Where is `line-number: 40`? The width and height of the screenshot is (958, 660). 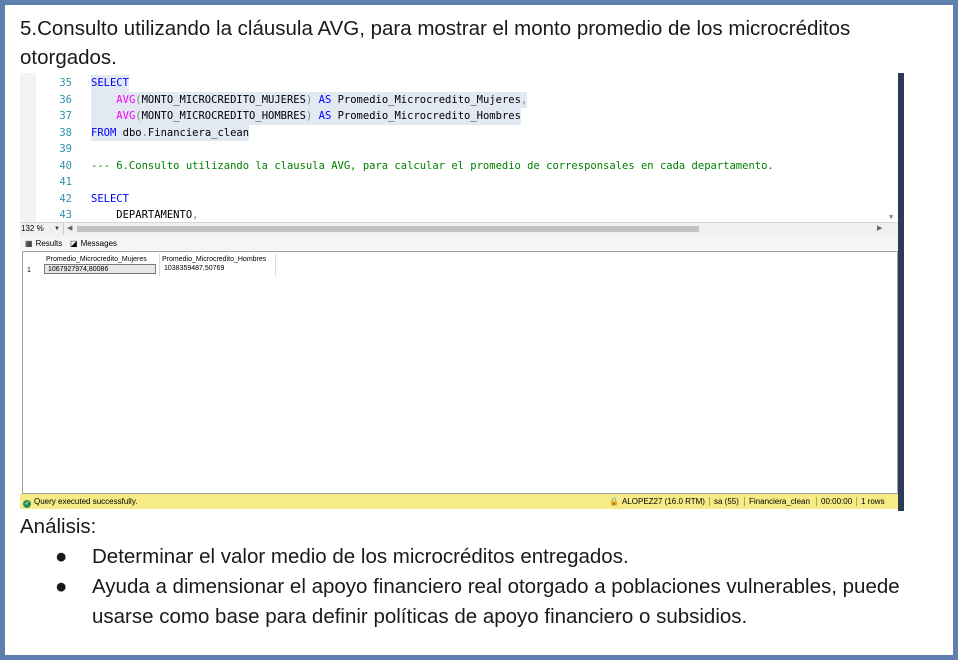
line-number: 40 is located at coordinates (65, 165).